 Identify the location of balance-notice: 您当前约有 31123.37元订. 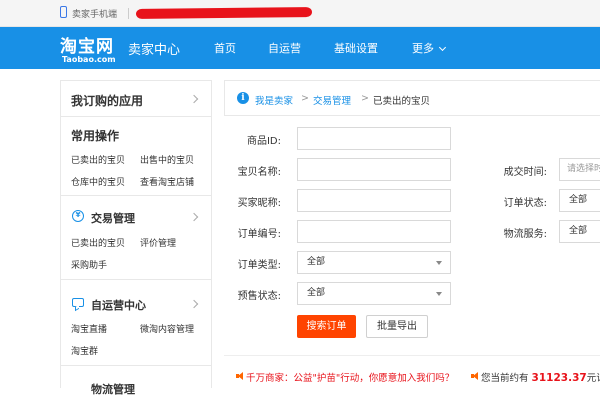
(540, 377).